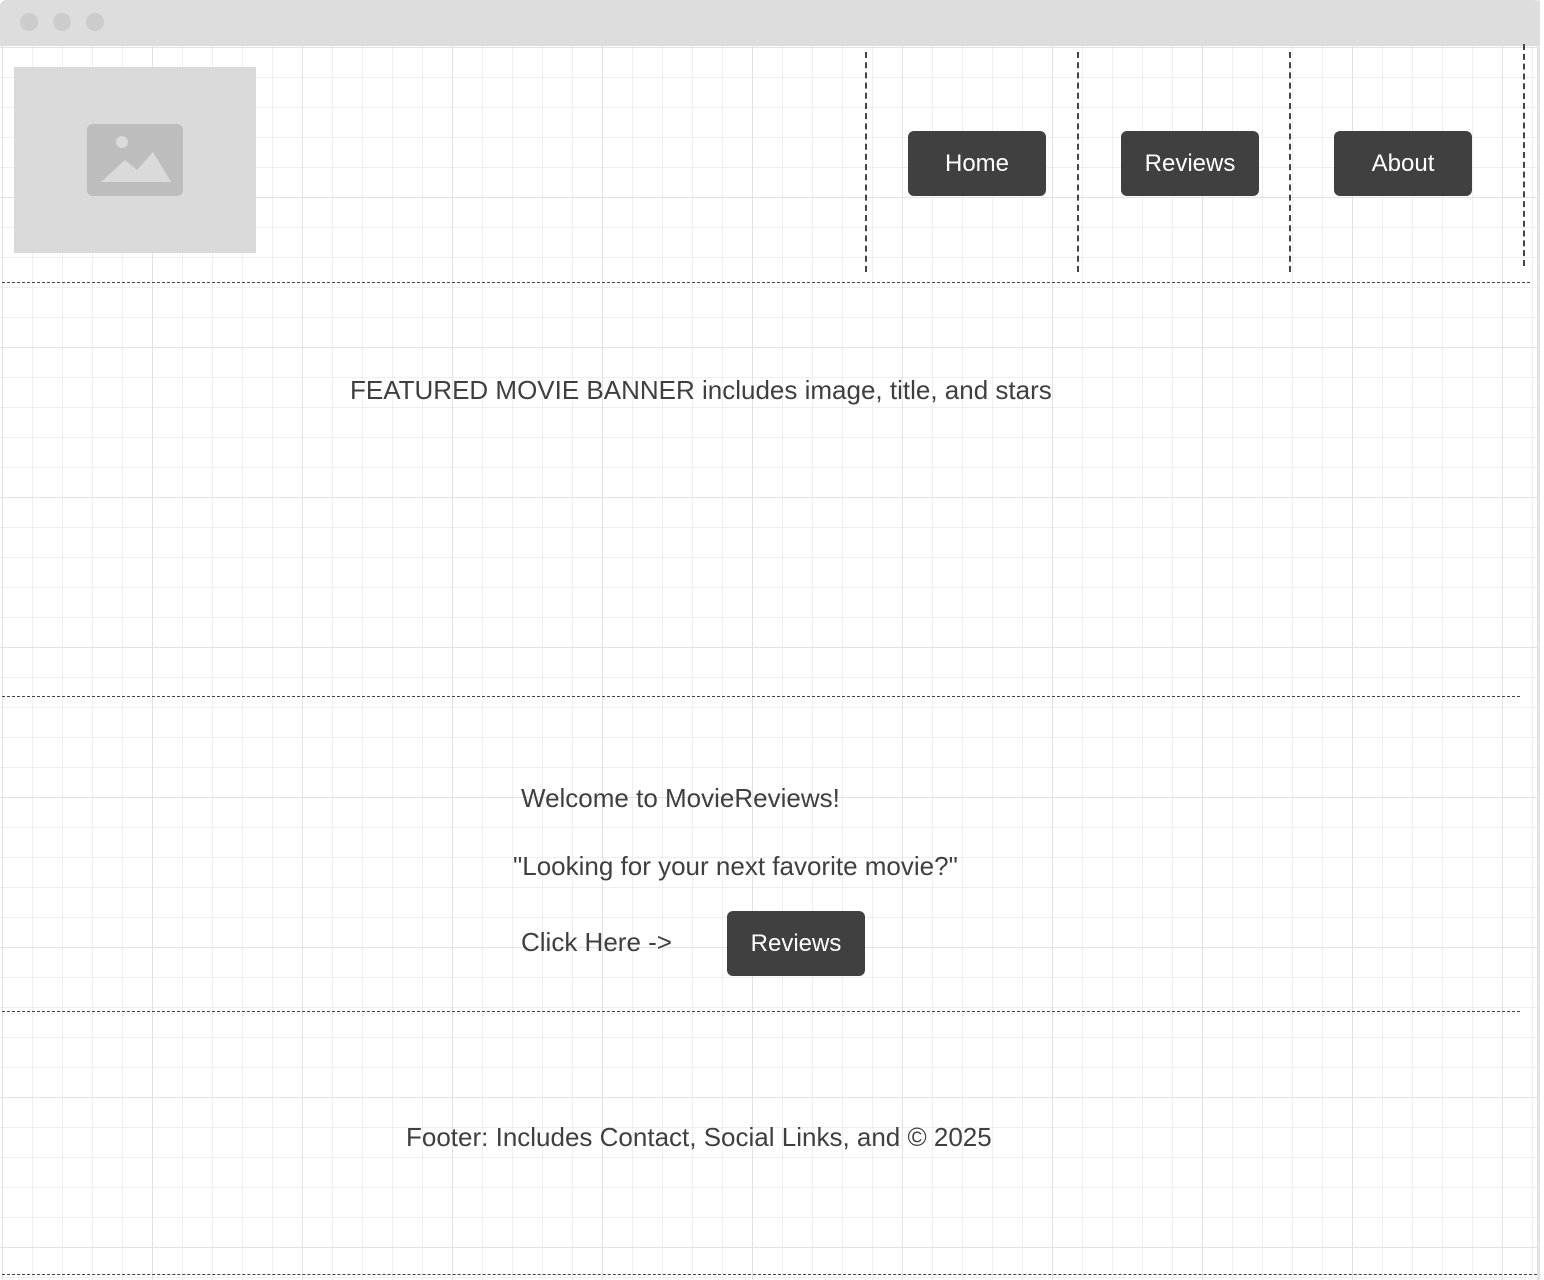 Image resolution: width=1544 pixels, height=1280 pixels. I want to click on window-maximize-icon, so click(95, 22).